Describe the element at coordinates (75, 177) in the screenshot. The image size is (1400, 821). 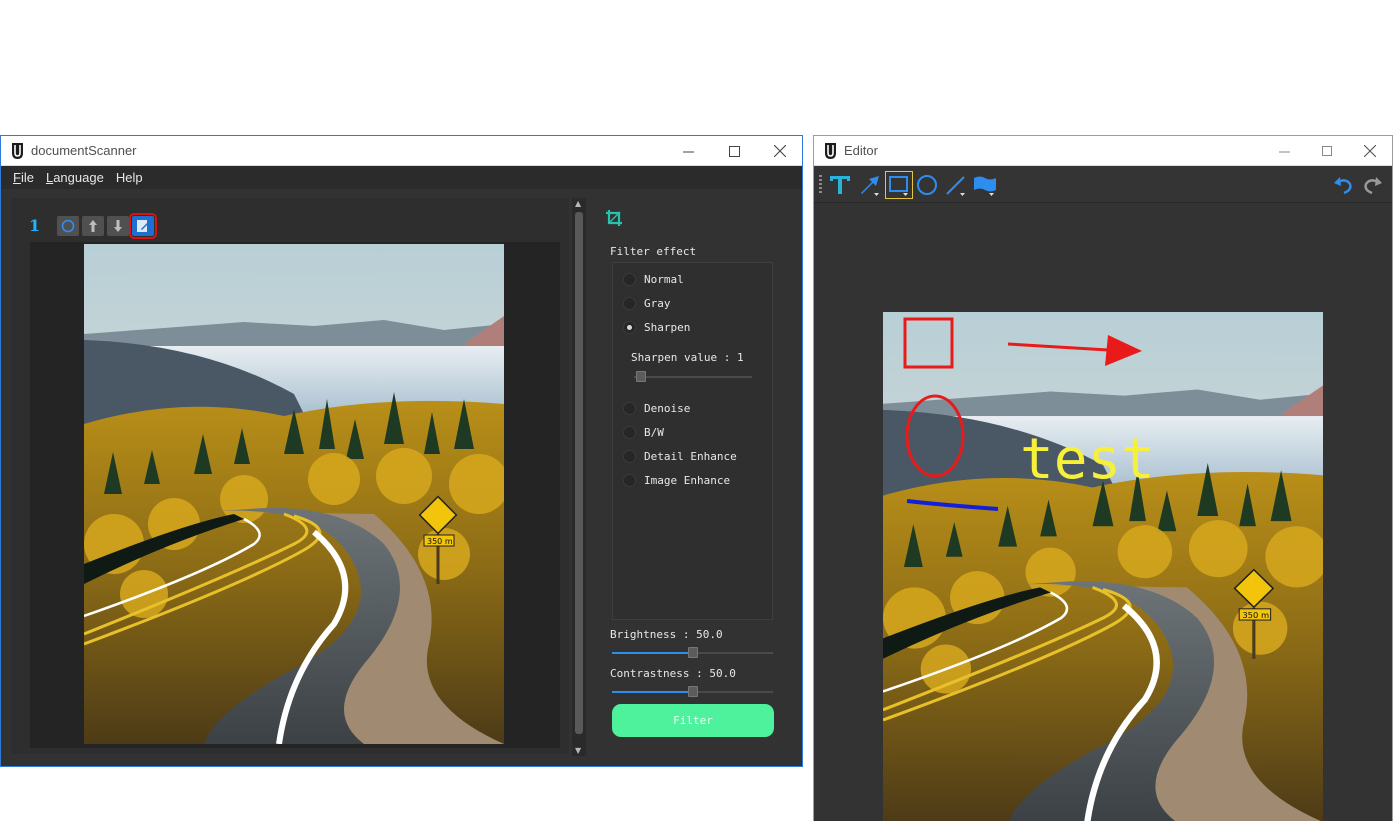
I see `menu-language: Language` at that location.